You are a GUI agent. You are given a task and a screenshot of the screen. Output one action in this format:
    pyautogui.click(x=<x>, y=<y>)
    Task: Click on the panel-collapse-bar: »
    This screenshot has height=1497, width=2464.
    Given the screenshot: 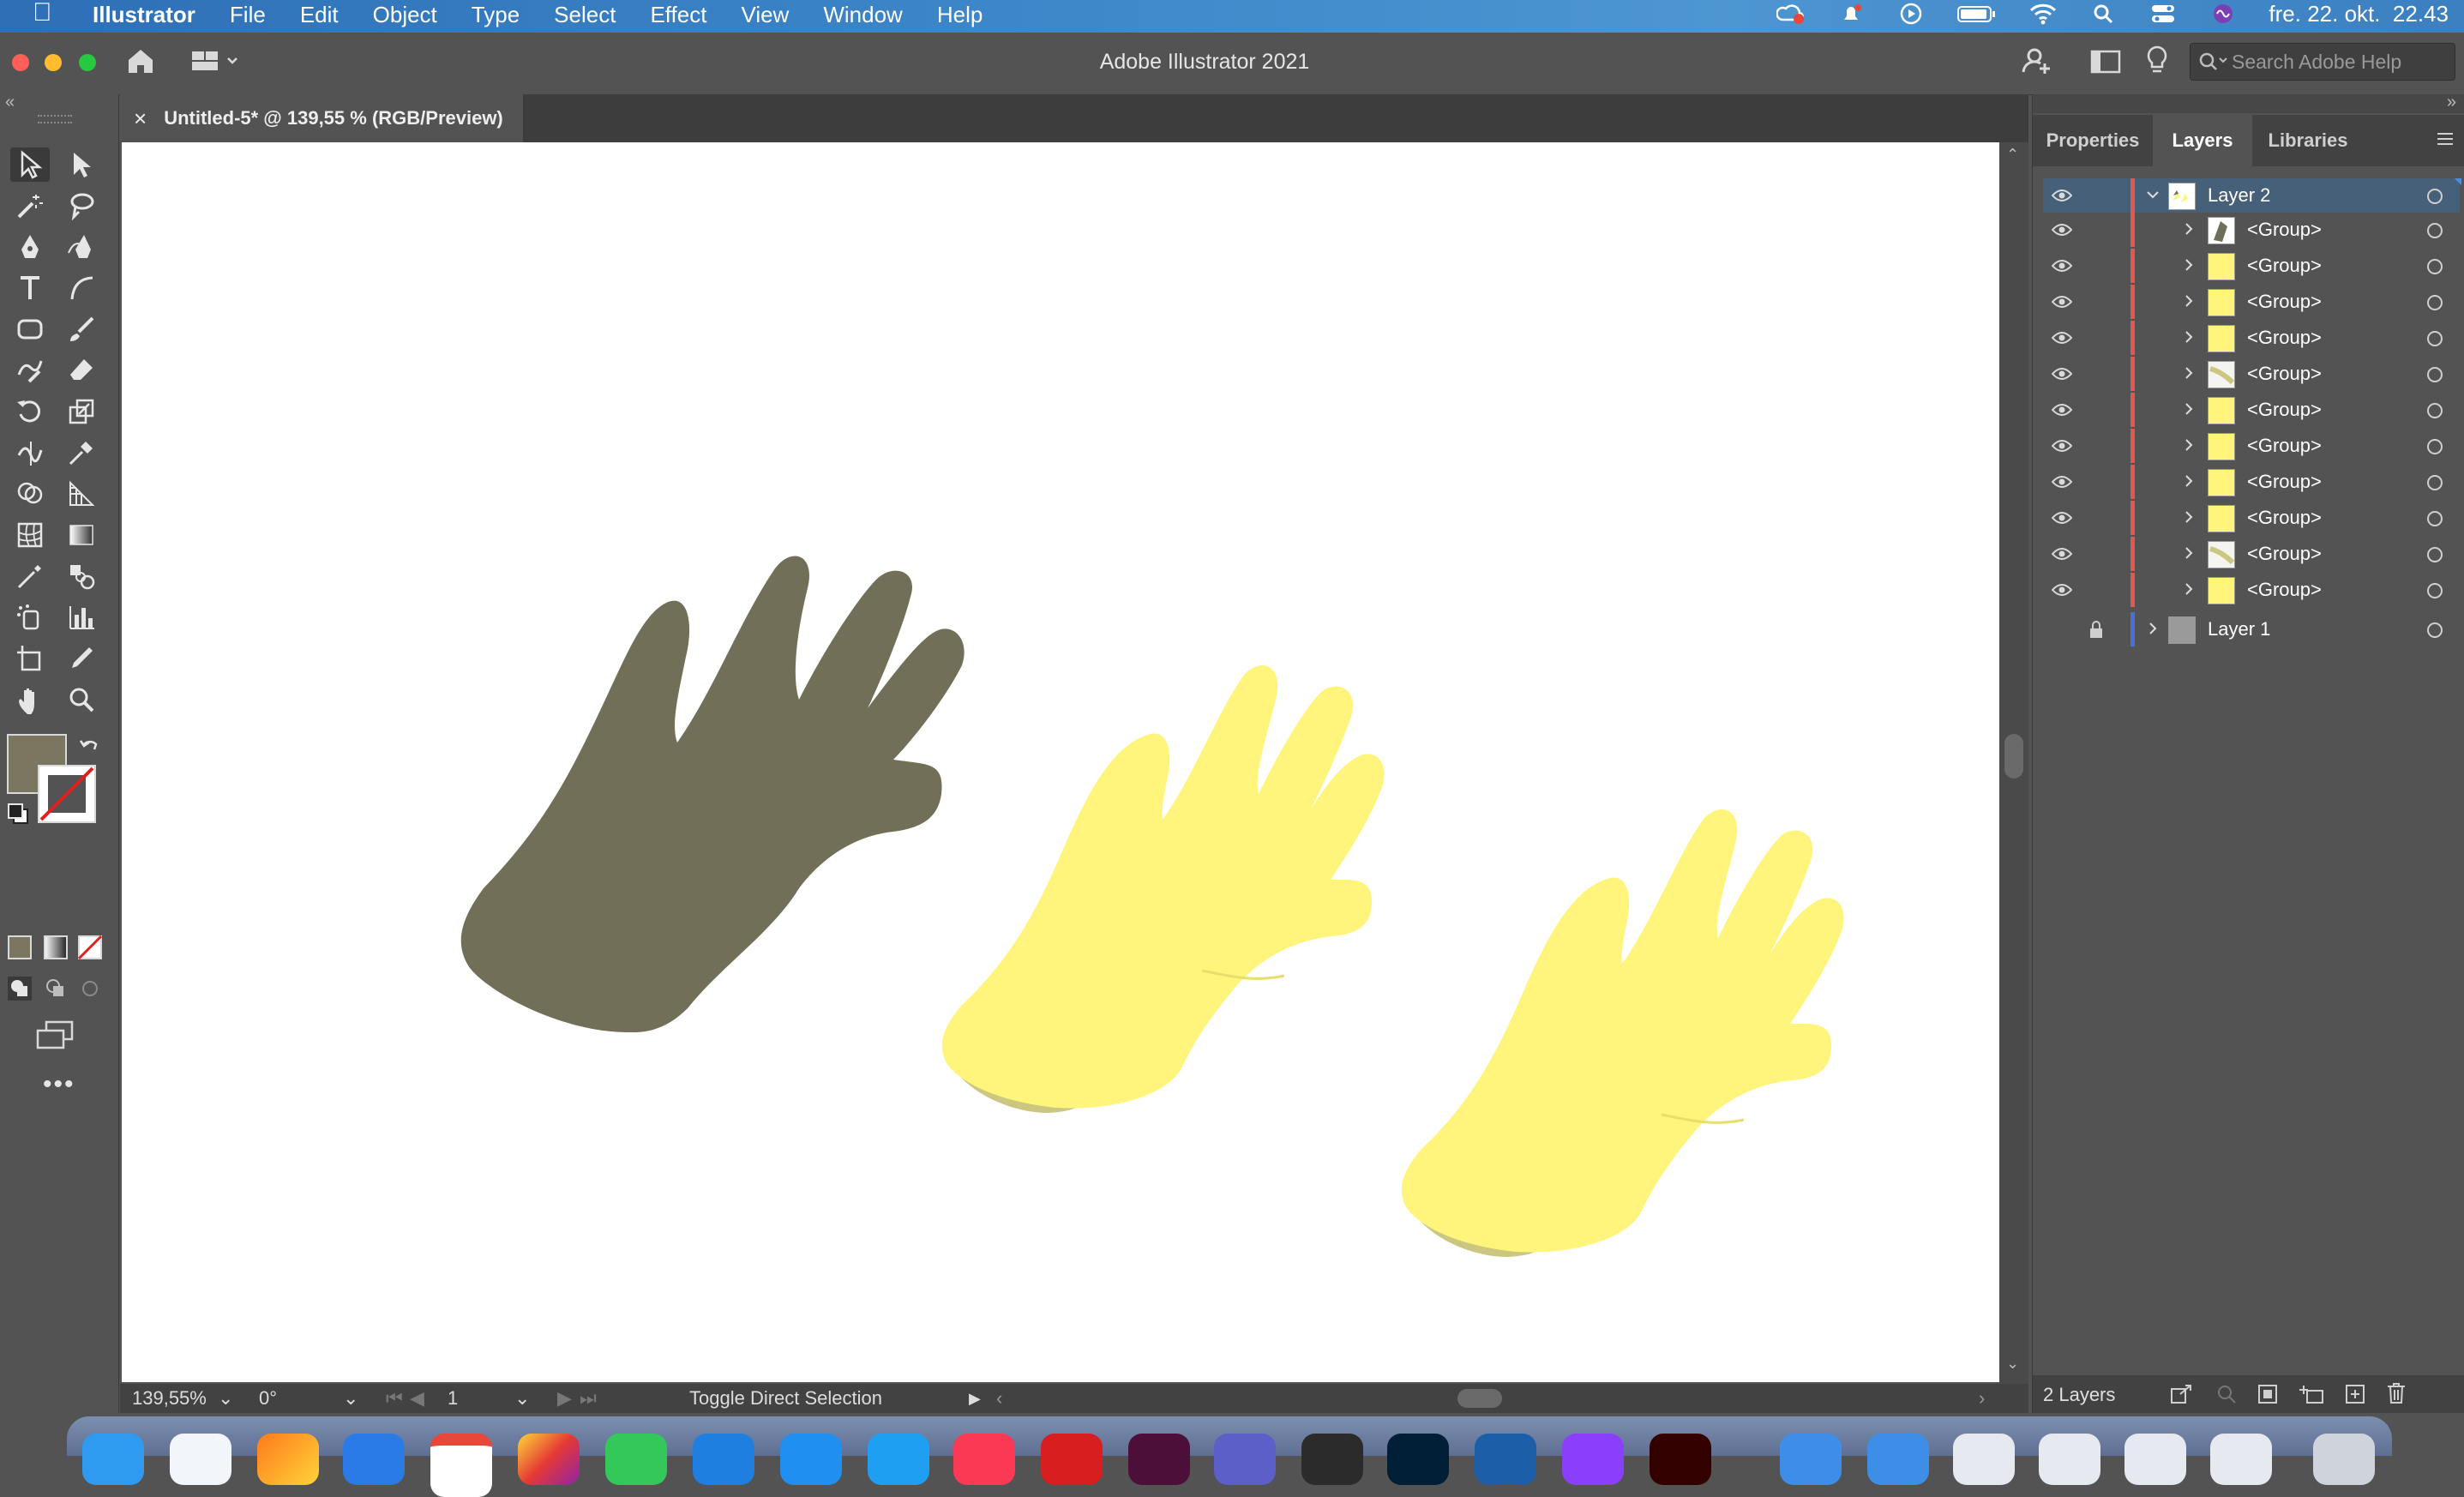 What is the action you would take?
    pyautogui.click(x=2248, y=103)
    